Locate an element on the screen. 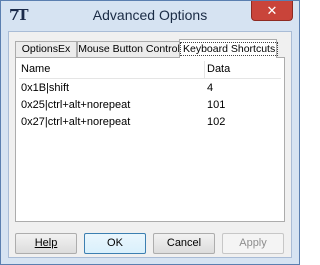 The image size is (320, 265). help-button: Help is located at coordinates (46, 243).